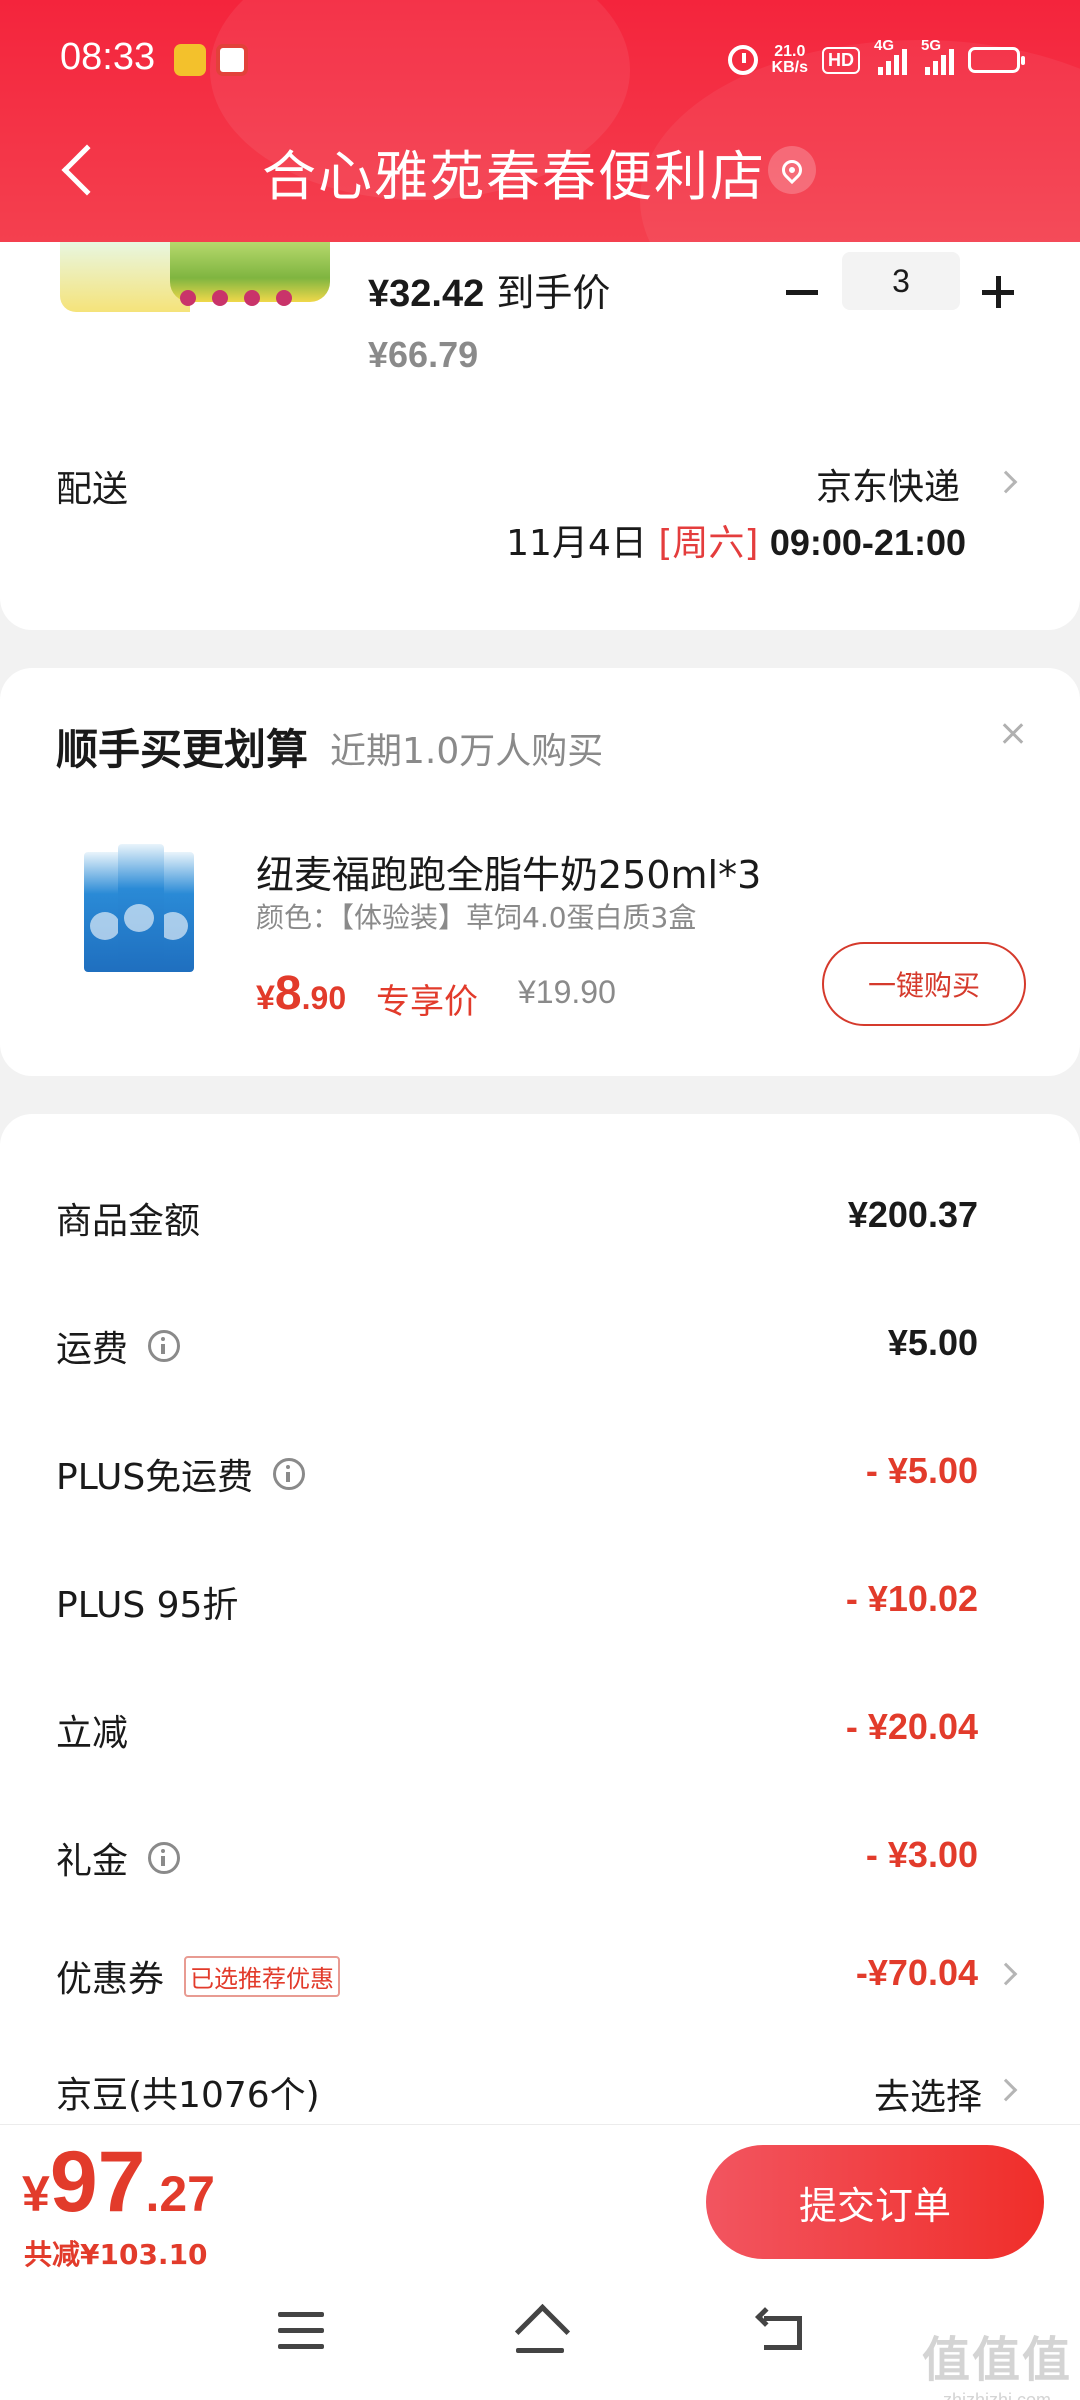 The height and width of the screenshot is (2400, 1080). I want to click on delivery-time: 11月4日 [周六] 09:00-21:00, so click(736, 540).